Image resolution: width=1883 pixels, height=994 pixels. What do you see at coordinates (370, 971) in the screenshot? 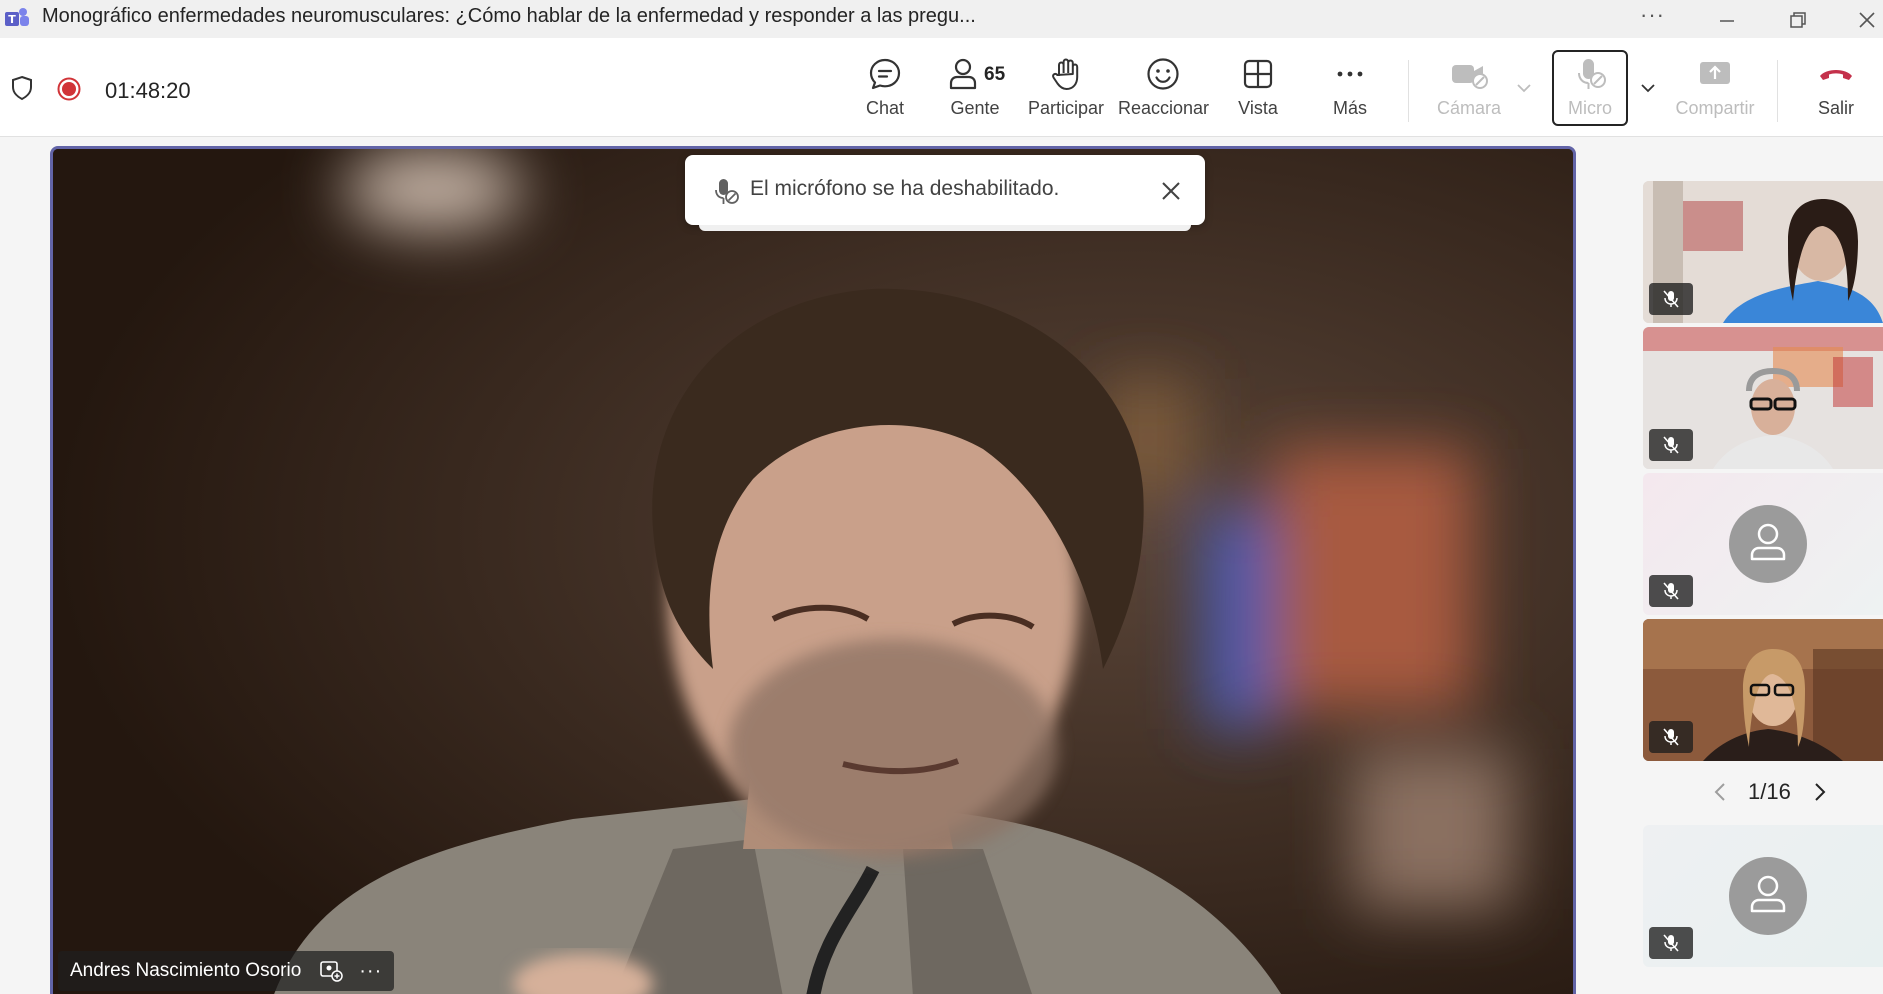
I see `speaker-more-button: ···` at bounding box center [370, 971].